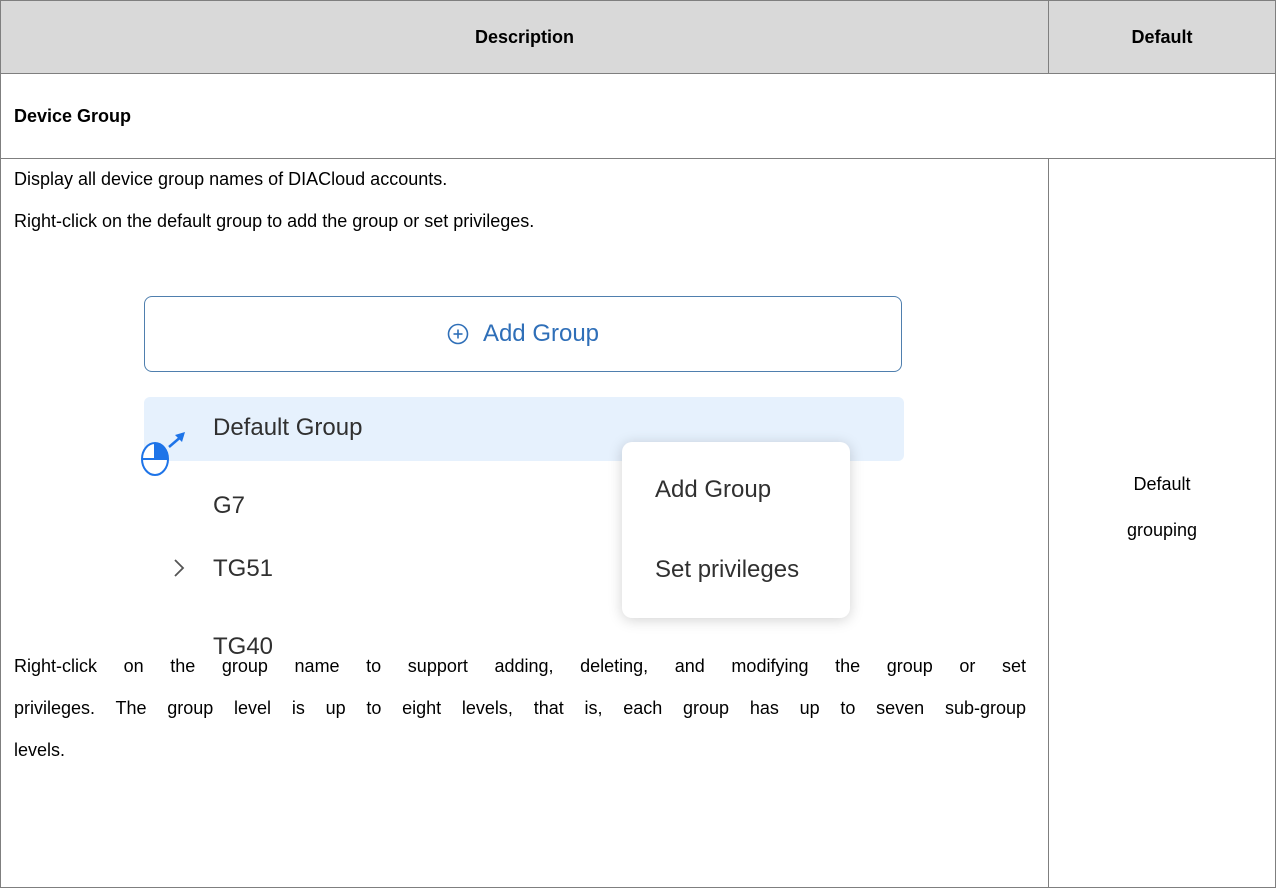  Describe the element at coordinates (458, 334) in the screenshot. I see `plus-circle-icon` at that location.